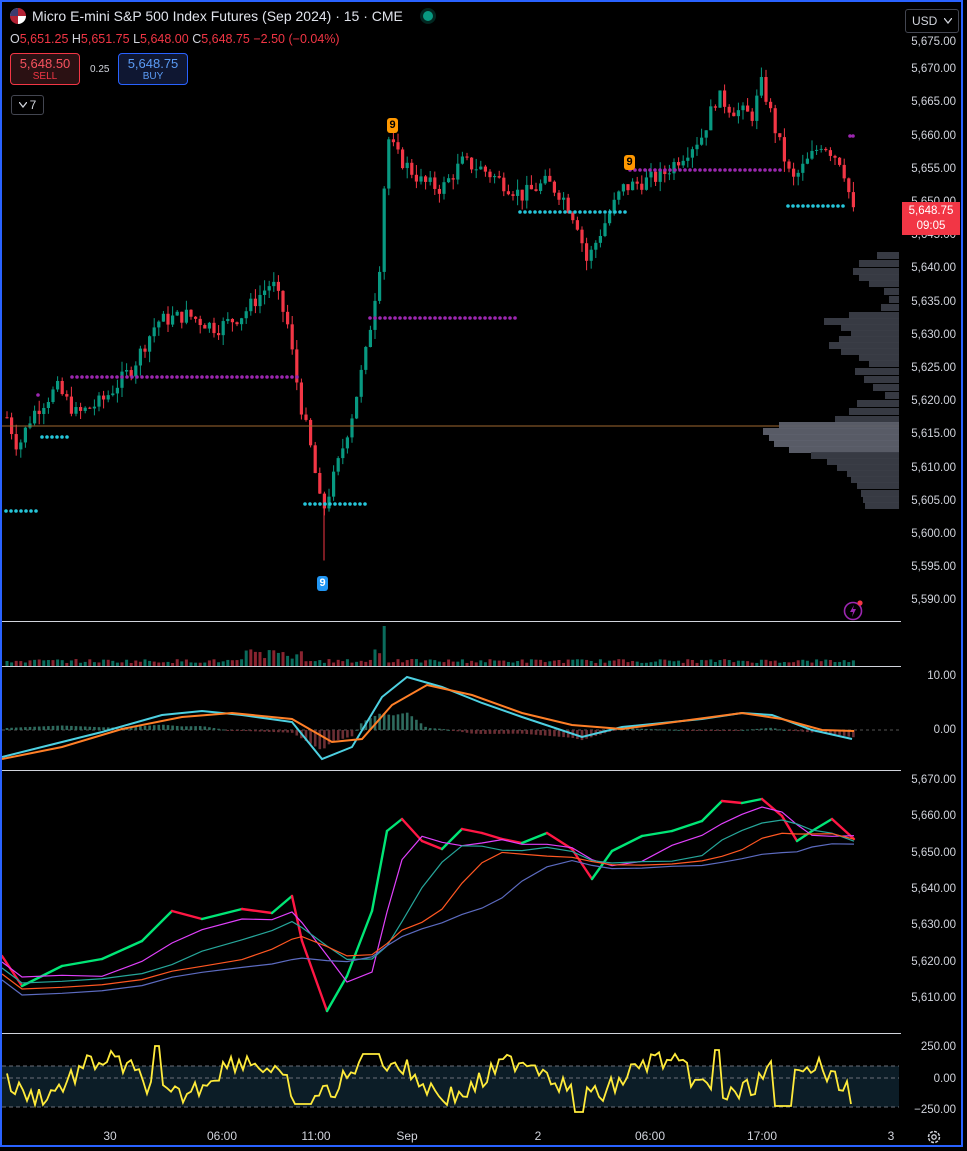 The width and height of the screenshot is (967, 1151). Describe the element at coordinates (931, 1079) in the screenshot. I see `oscillator-axis: 250.00 0.00 −250.00` at that location.